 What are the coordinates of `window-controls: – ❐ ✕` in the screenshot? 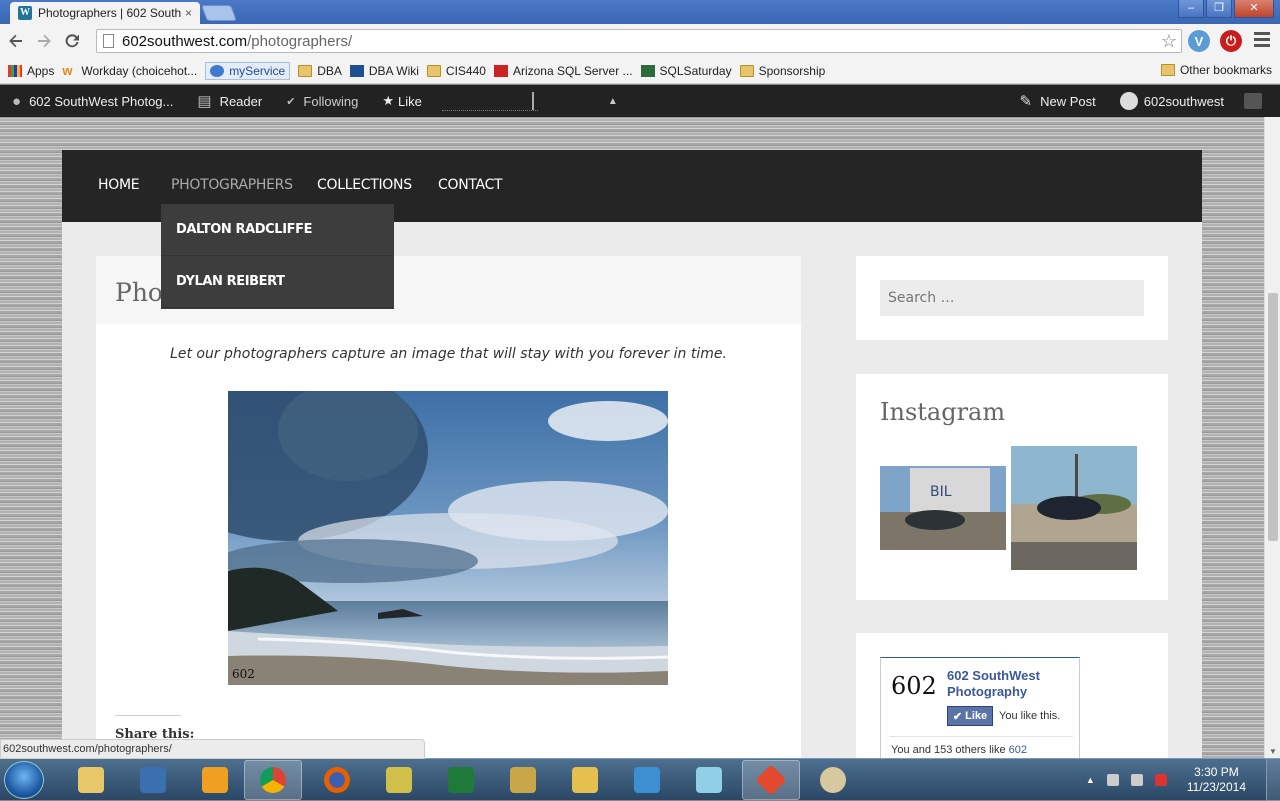 It's located at (1225, 9).